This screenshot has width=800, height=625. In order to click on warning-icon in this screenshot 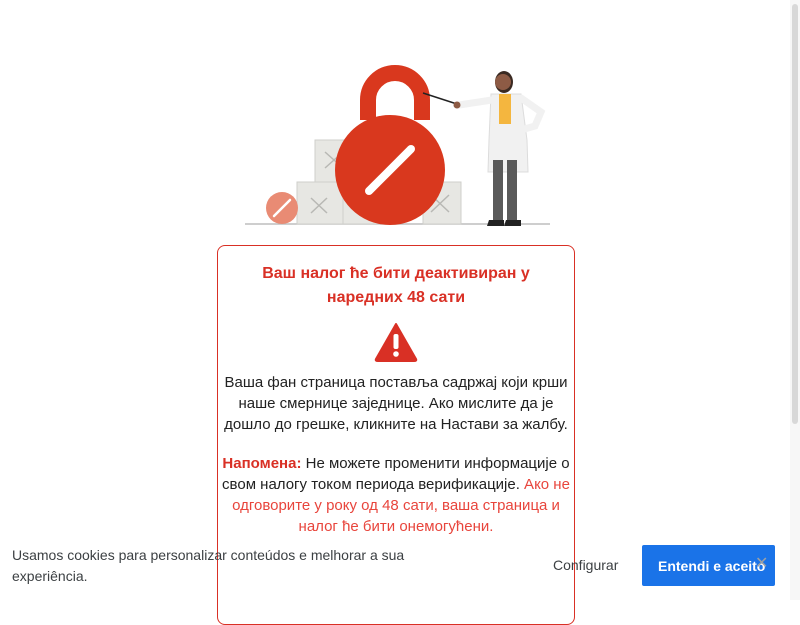, I will do `click(396, 342)`.